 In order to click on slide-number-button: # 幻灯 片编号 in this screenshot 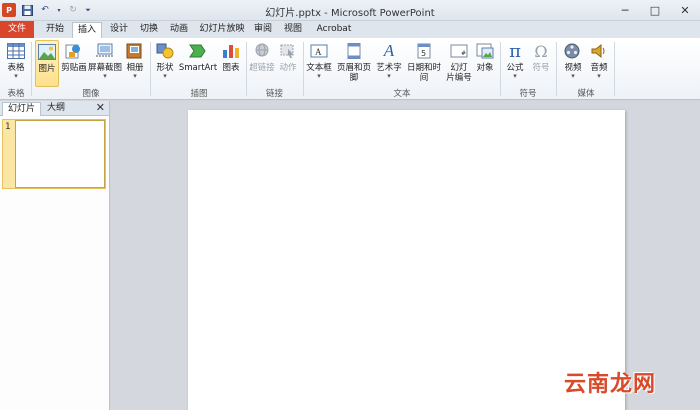, I will do `click(459, 62)`.